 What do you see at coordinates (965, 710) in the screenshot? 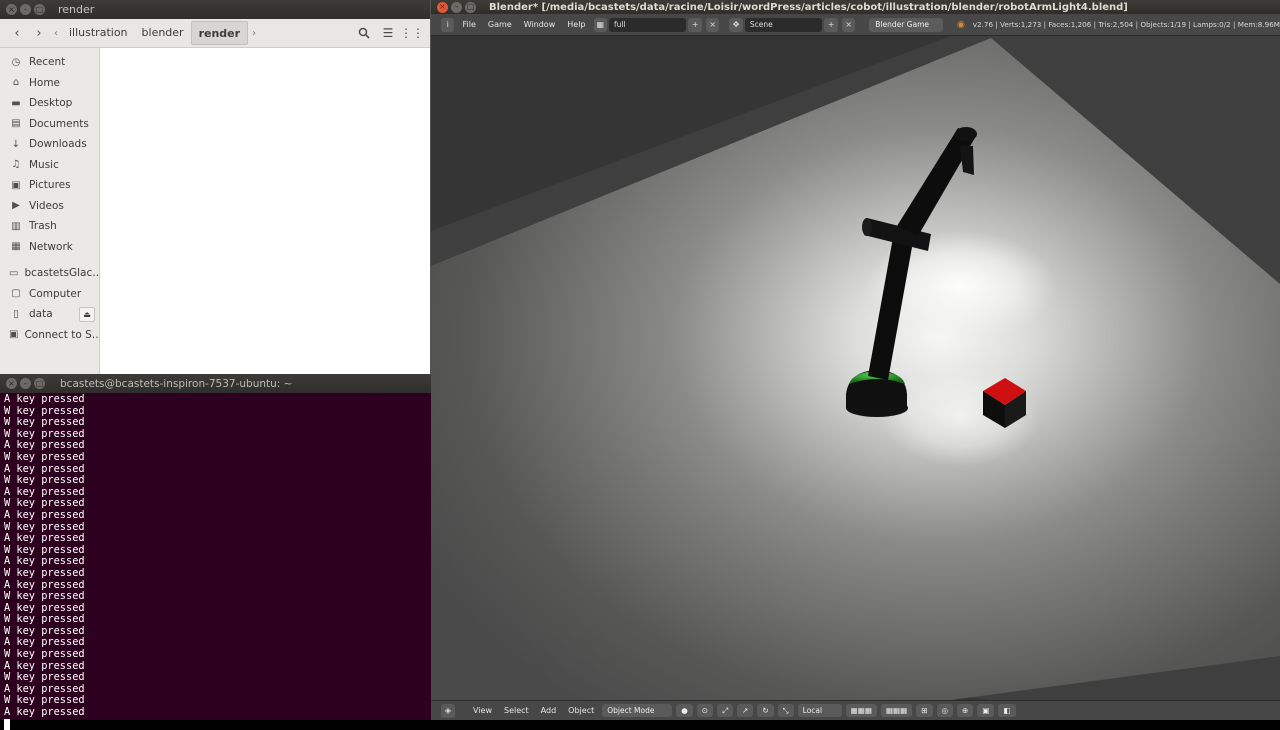
I see `snap-icon: ⊕` at bounding box center [965, 710].